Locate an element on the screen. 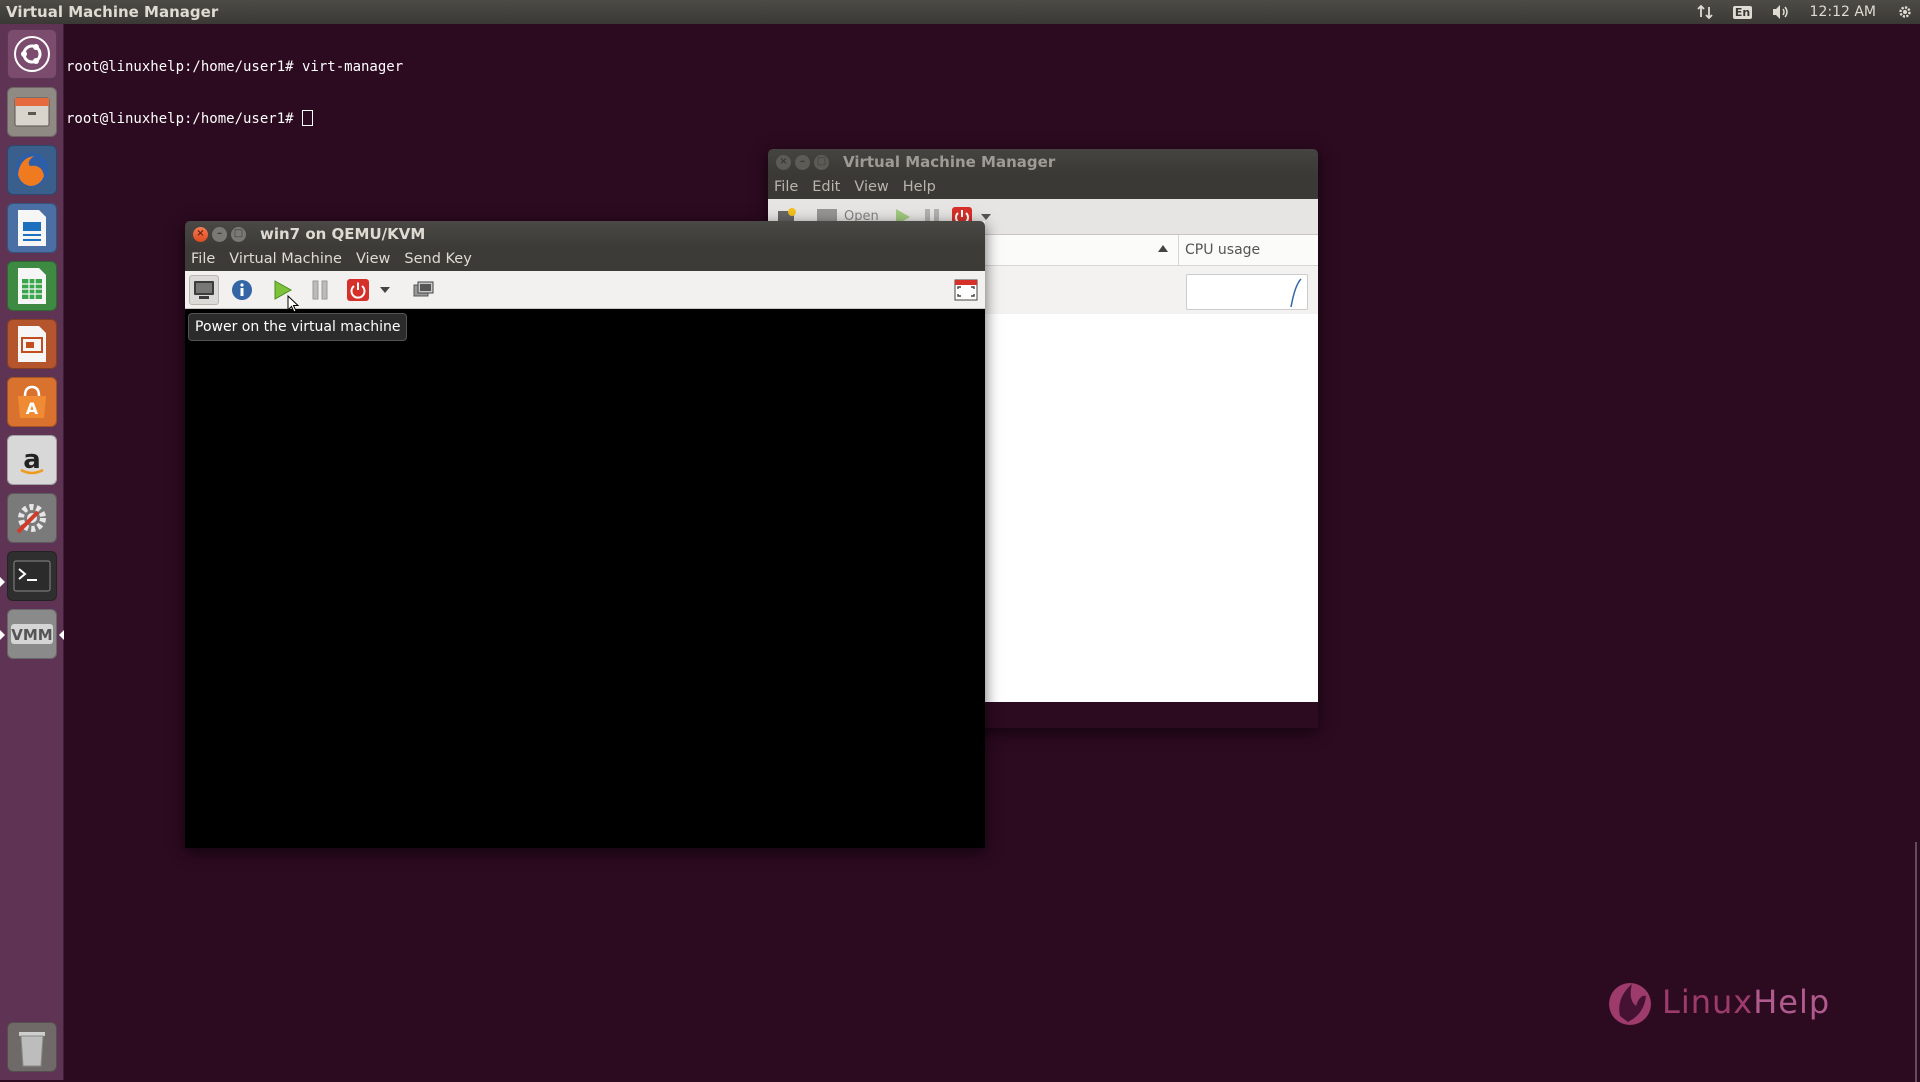 This screenshot has height=1082, width=1920. launcher: A a VMM is located at coordinates (32, 552).